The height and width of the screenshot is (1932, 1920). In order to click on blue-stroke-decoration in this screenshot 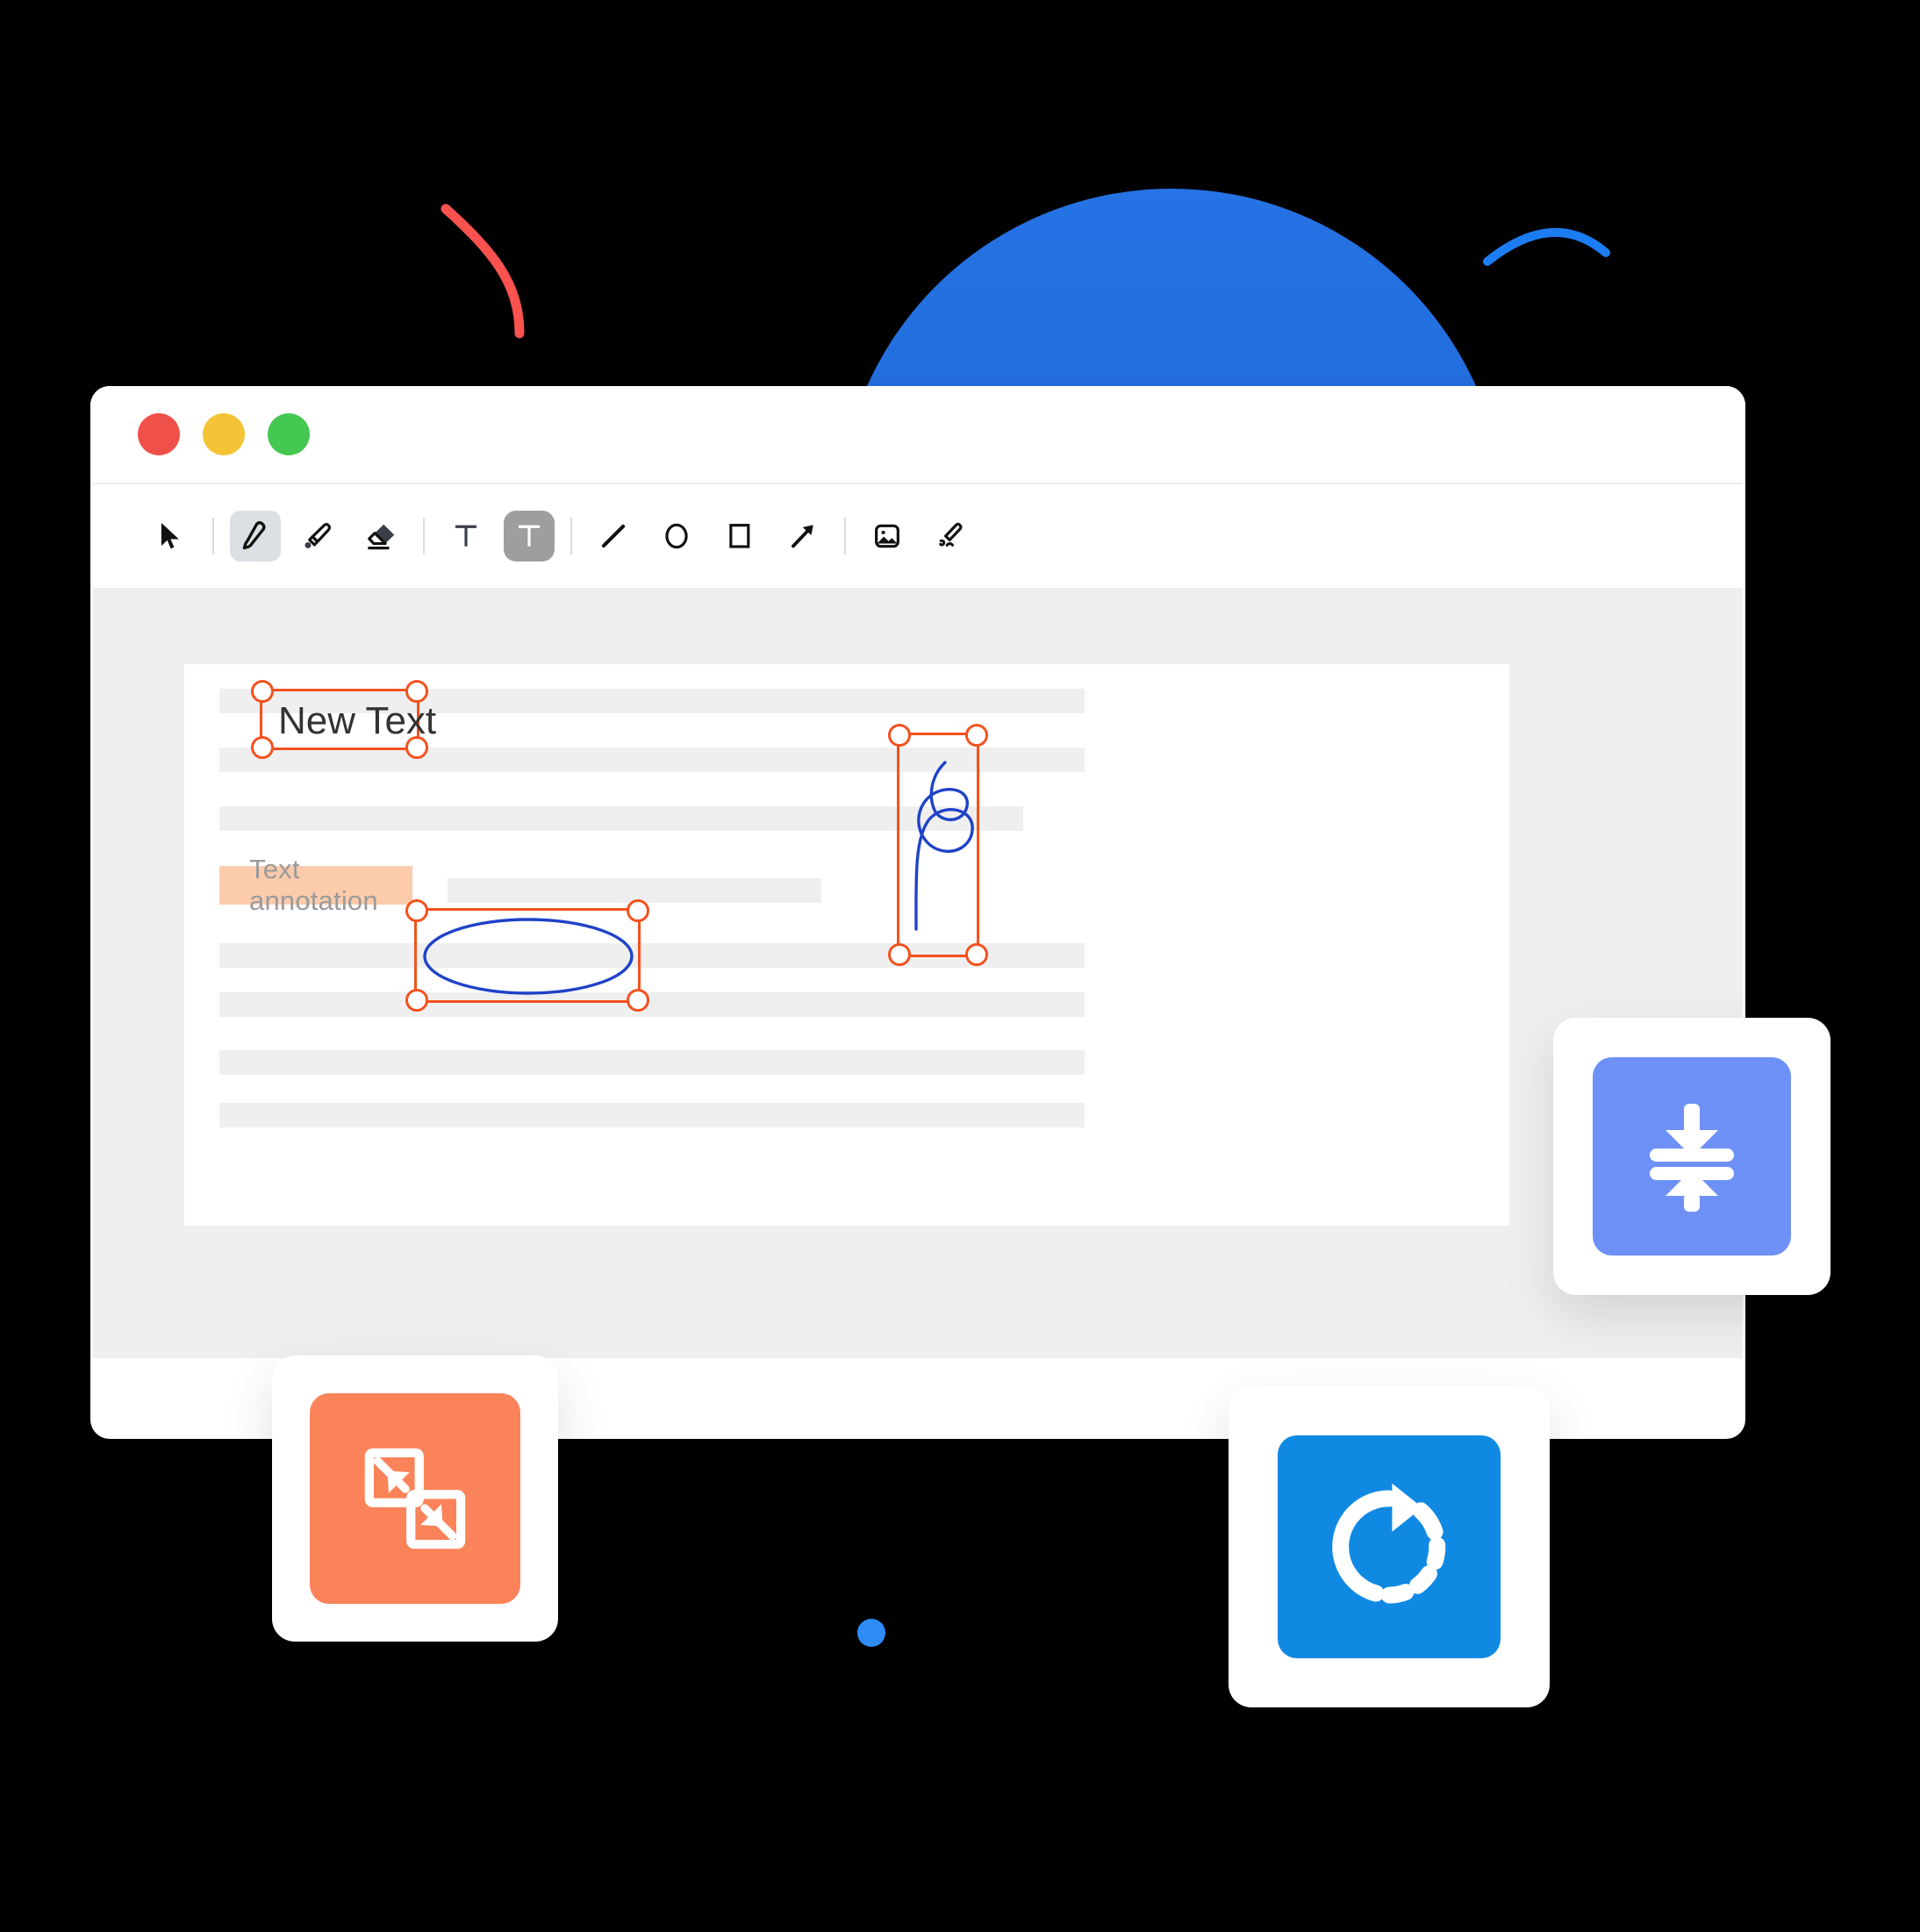, I will do `click(1546, 247)`.